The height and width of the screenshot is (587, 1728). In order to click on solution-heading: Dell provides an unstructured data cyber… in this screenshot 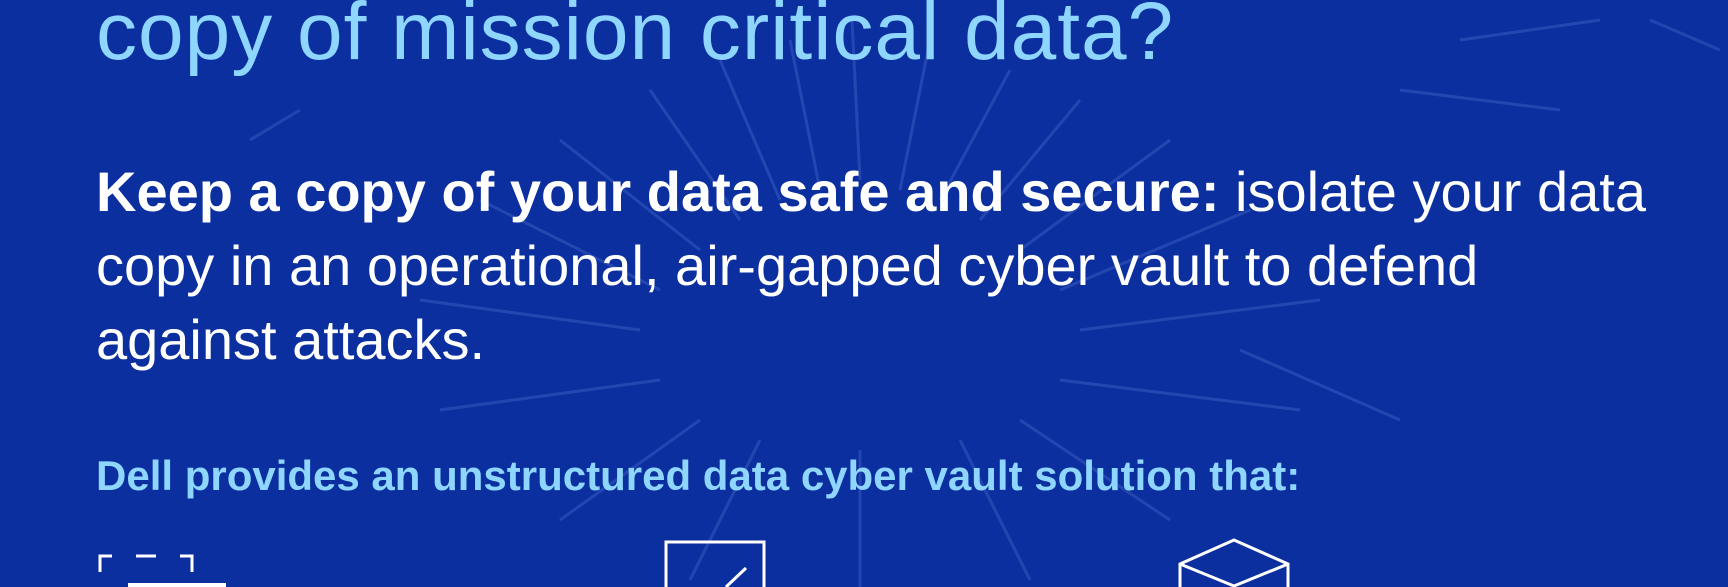, I will do `click(698, 475)`.